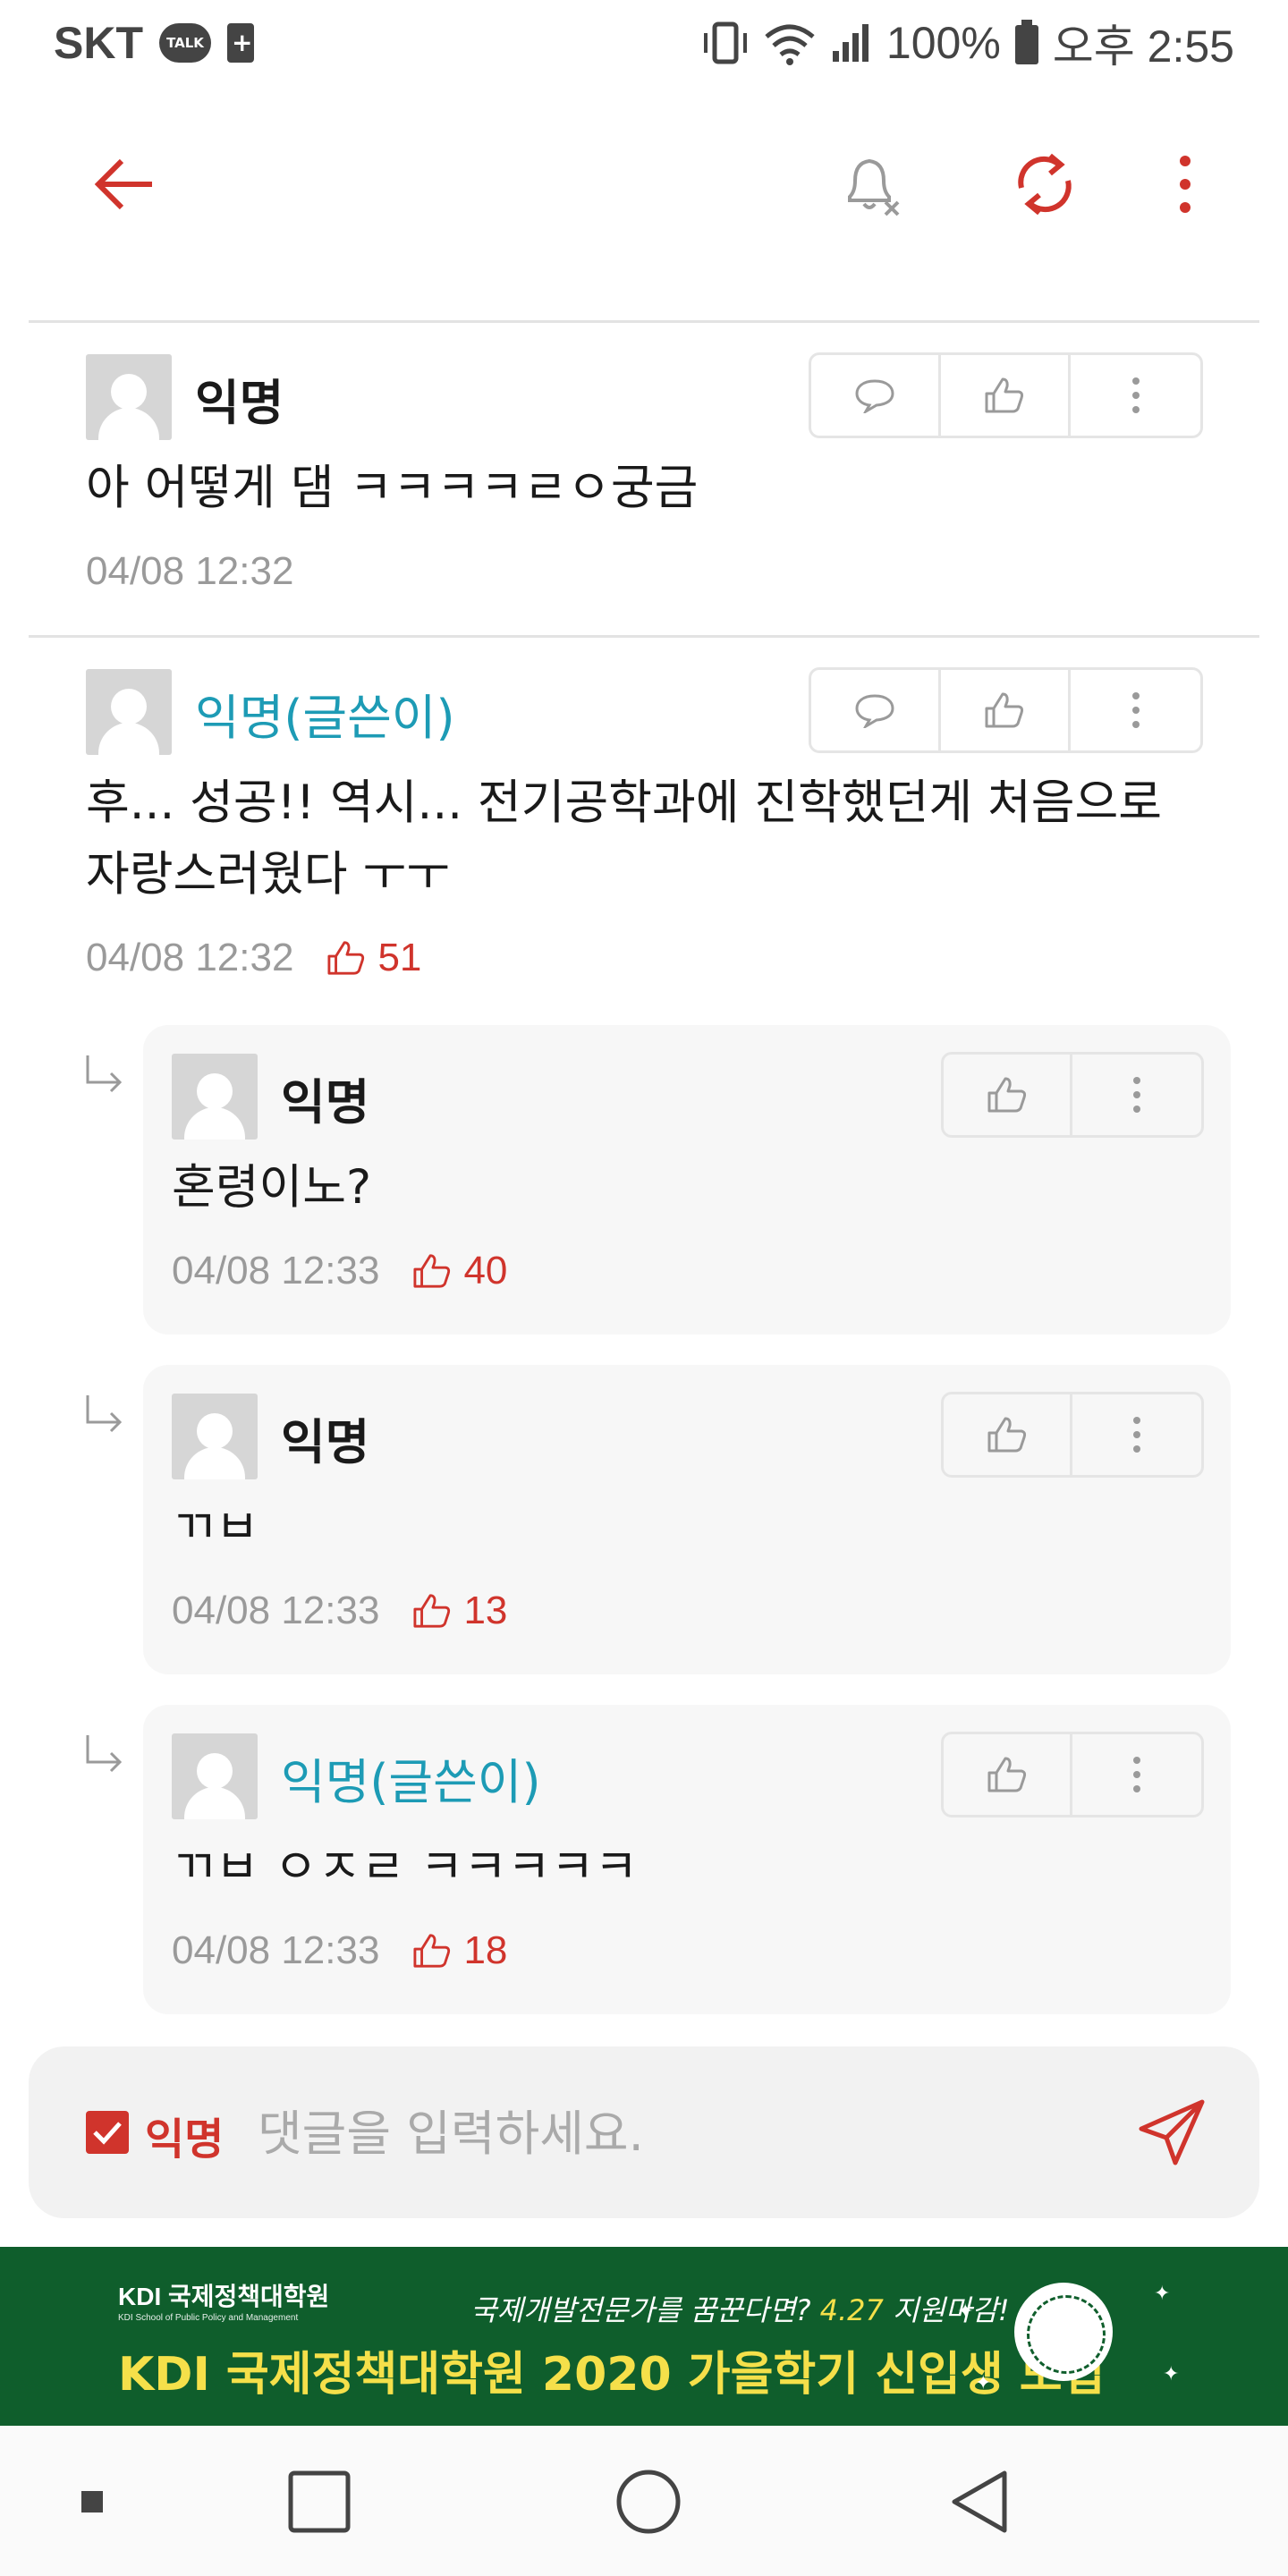  Describe the element at coordinates (392, 488) in the screenshot. I see `comment-text: 아 어떻게 댐 ㅋㅋㅋㅋㄹㅇ궁금` at that location.